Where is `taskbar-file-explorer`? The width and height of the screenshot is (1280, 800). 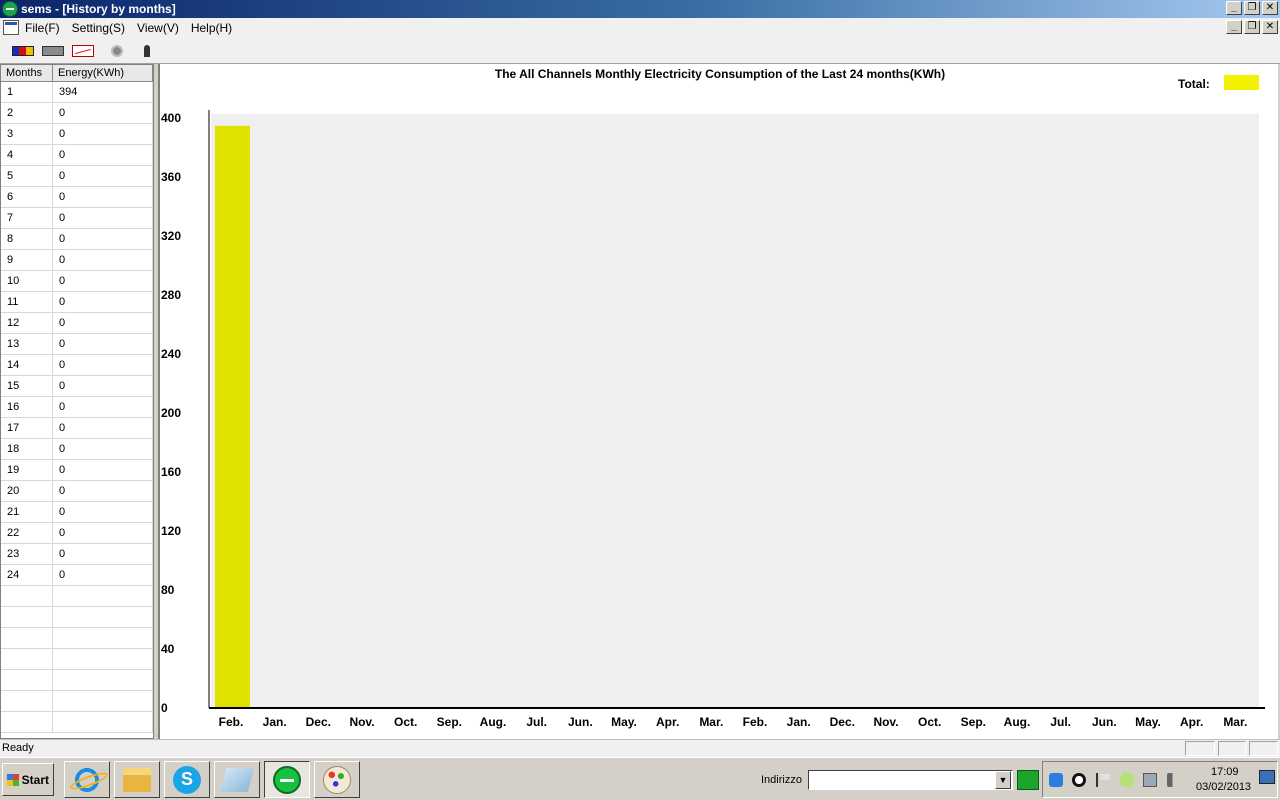 taskbar-file-explorer is located at coordinates (137, 779).